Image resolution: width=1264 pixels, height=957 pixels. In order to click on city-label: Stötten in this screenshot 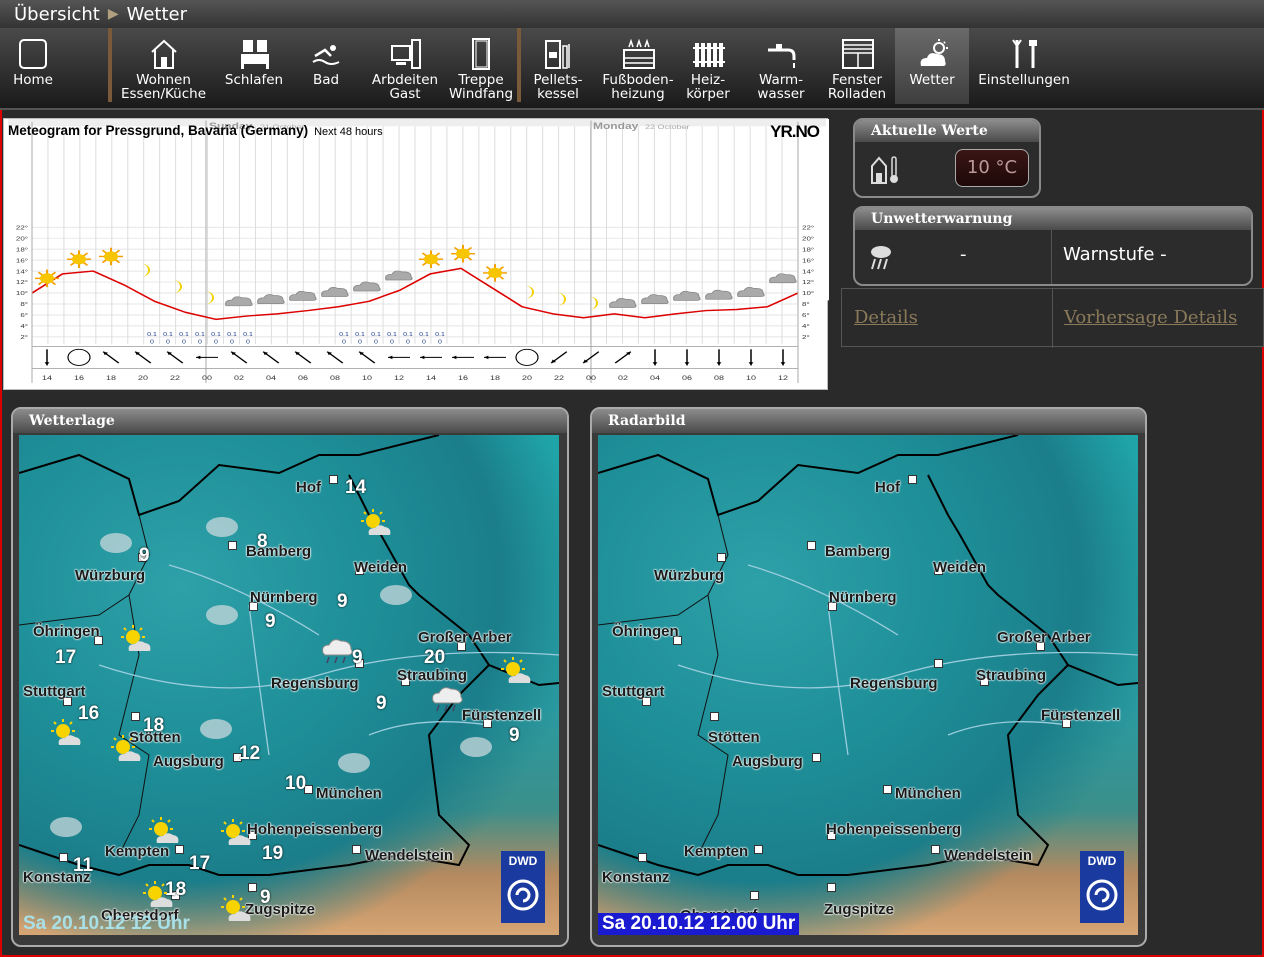, I will do `click(734, 737)`.